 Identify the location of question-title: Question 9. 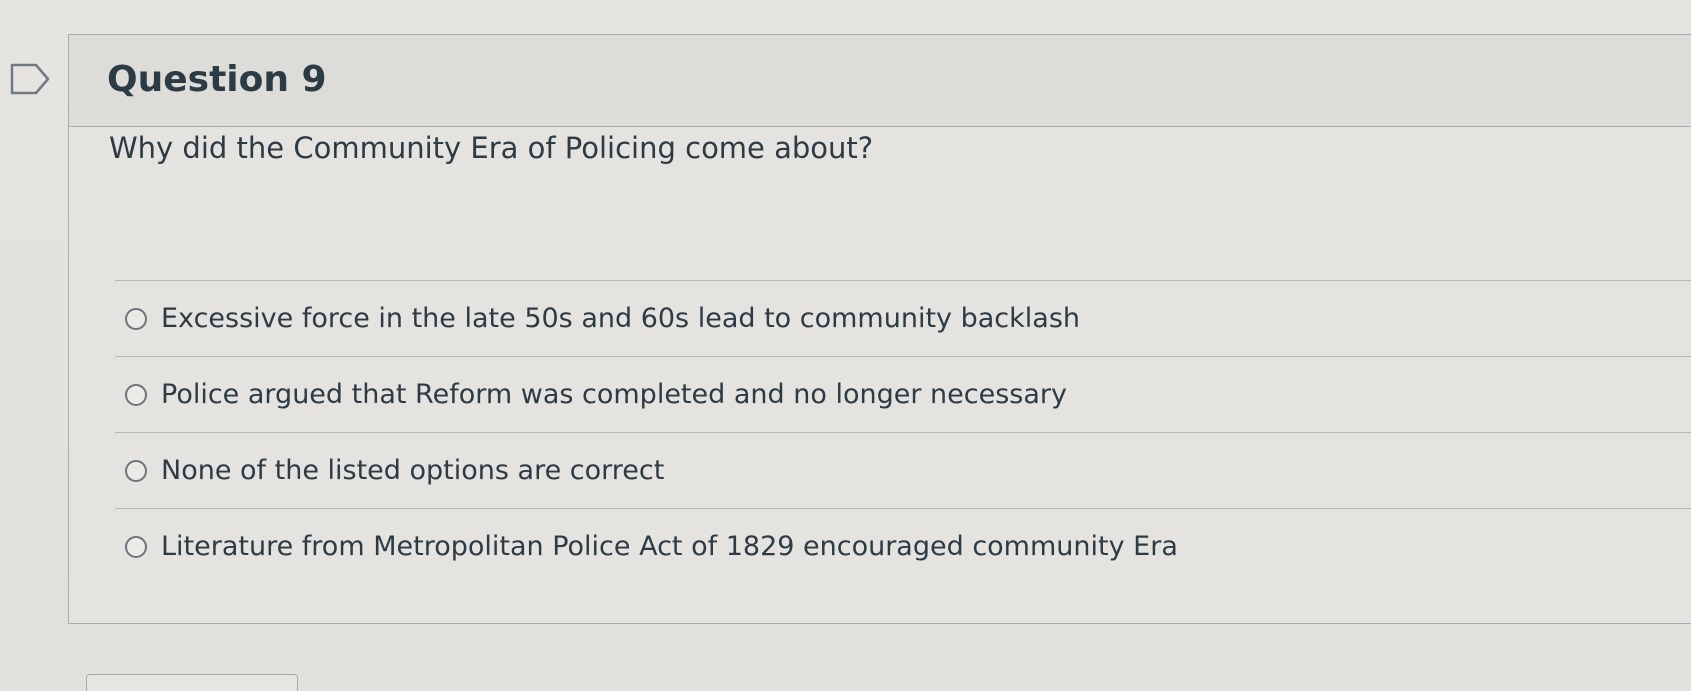
(217, 79).